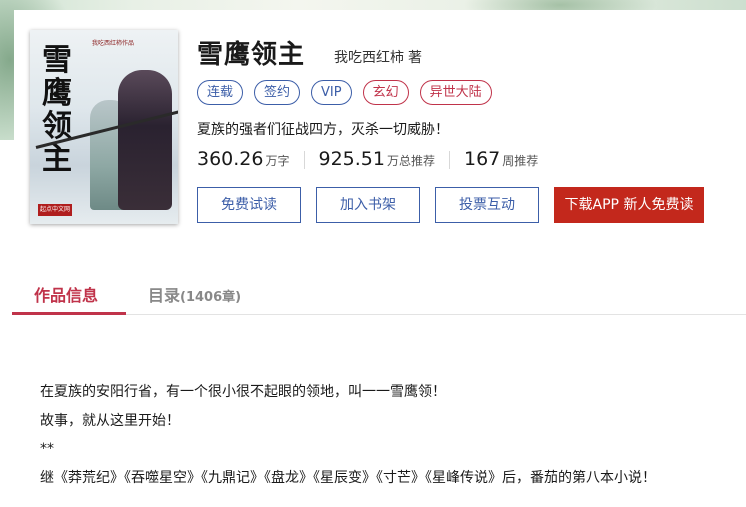  Describe the element at coordinates (164, 295) in the screenshot. I see `tab-catalog-label: 目录` at that location.